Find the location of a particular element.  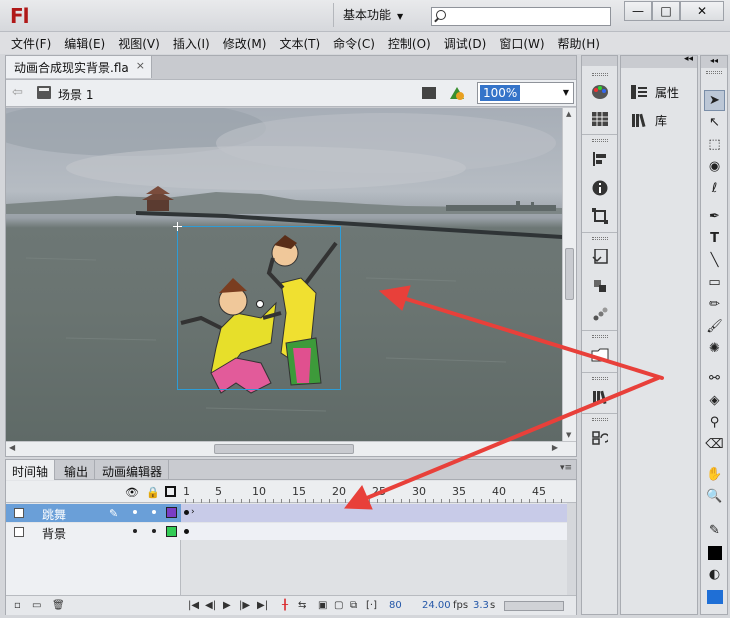

scroll-down-icon: ▼ is located at coordinates (568, 435).